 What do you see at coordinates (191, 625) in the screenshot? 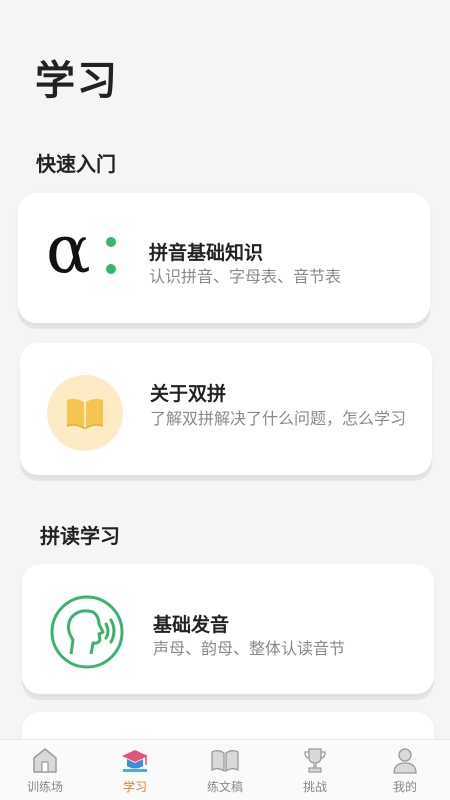
I see `card-title: 基础发音` at bounding box center [191, 625].